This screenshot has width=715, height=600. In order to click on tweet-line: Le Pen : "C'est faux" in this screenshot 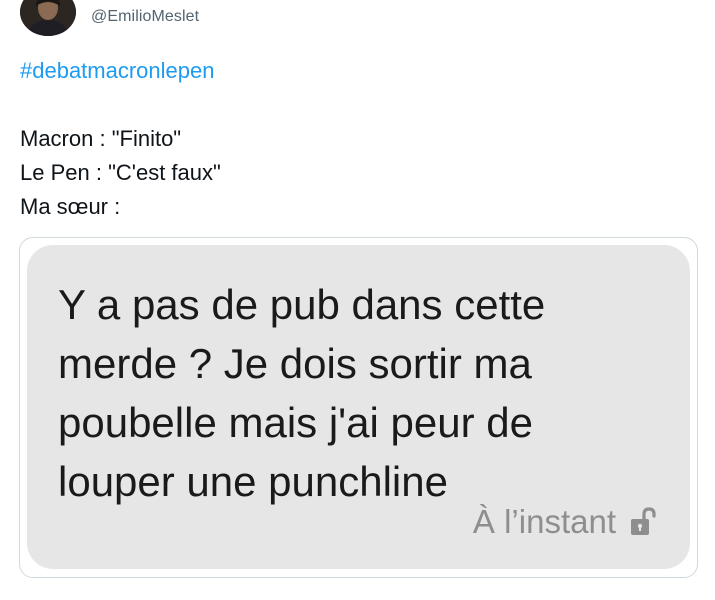, I will do `click(120, 172)`.